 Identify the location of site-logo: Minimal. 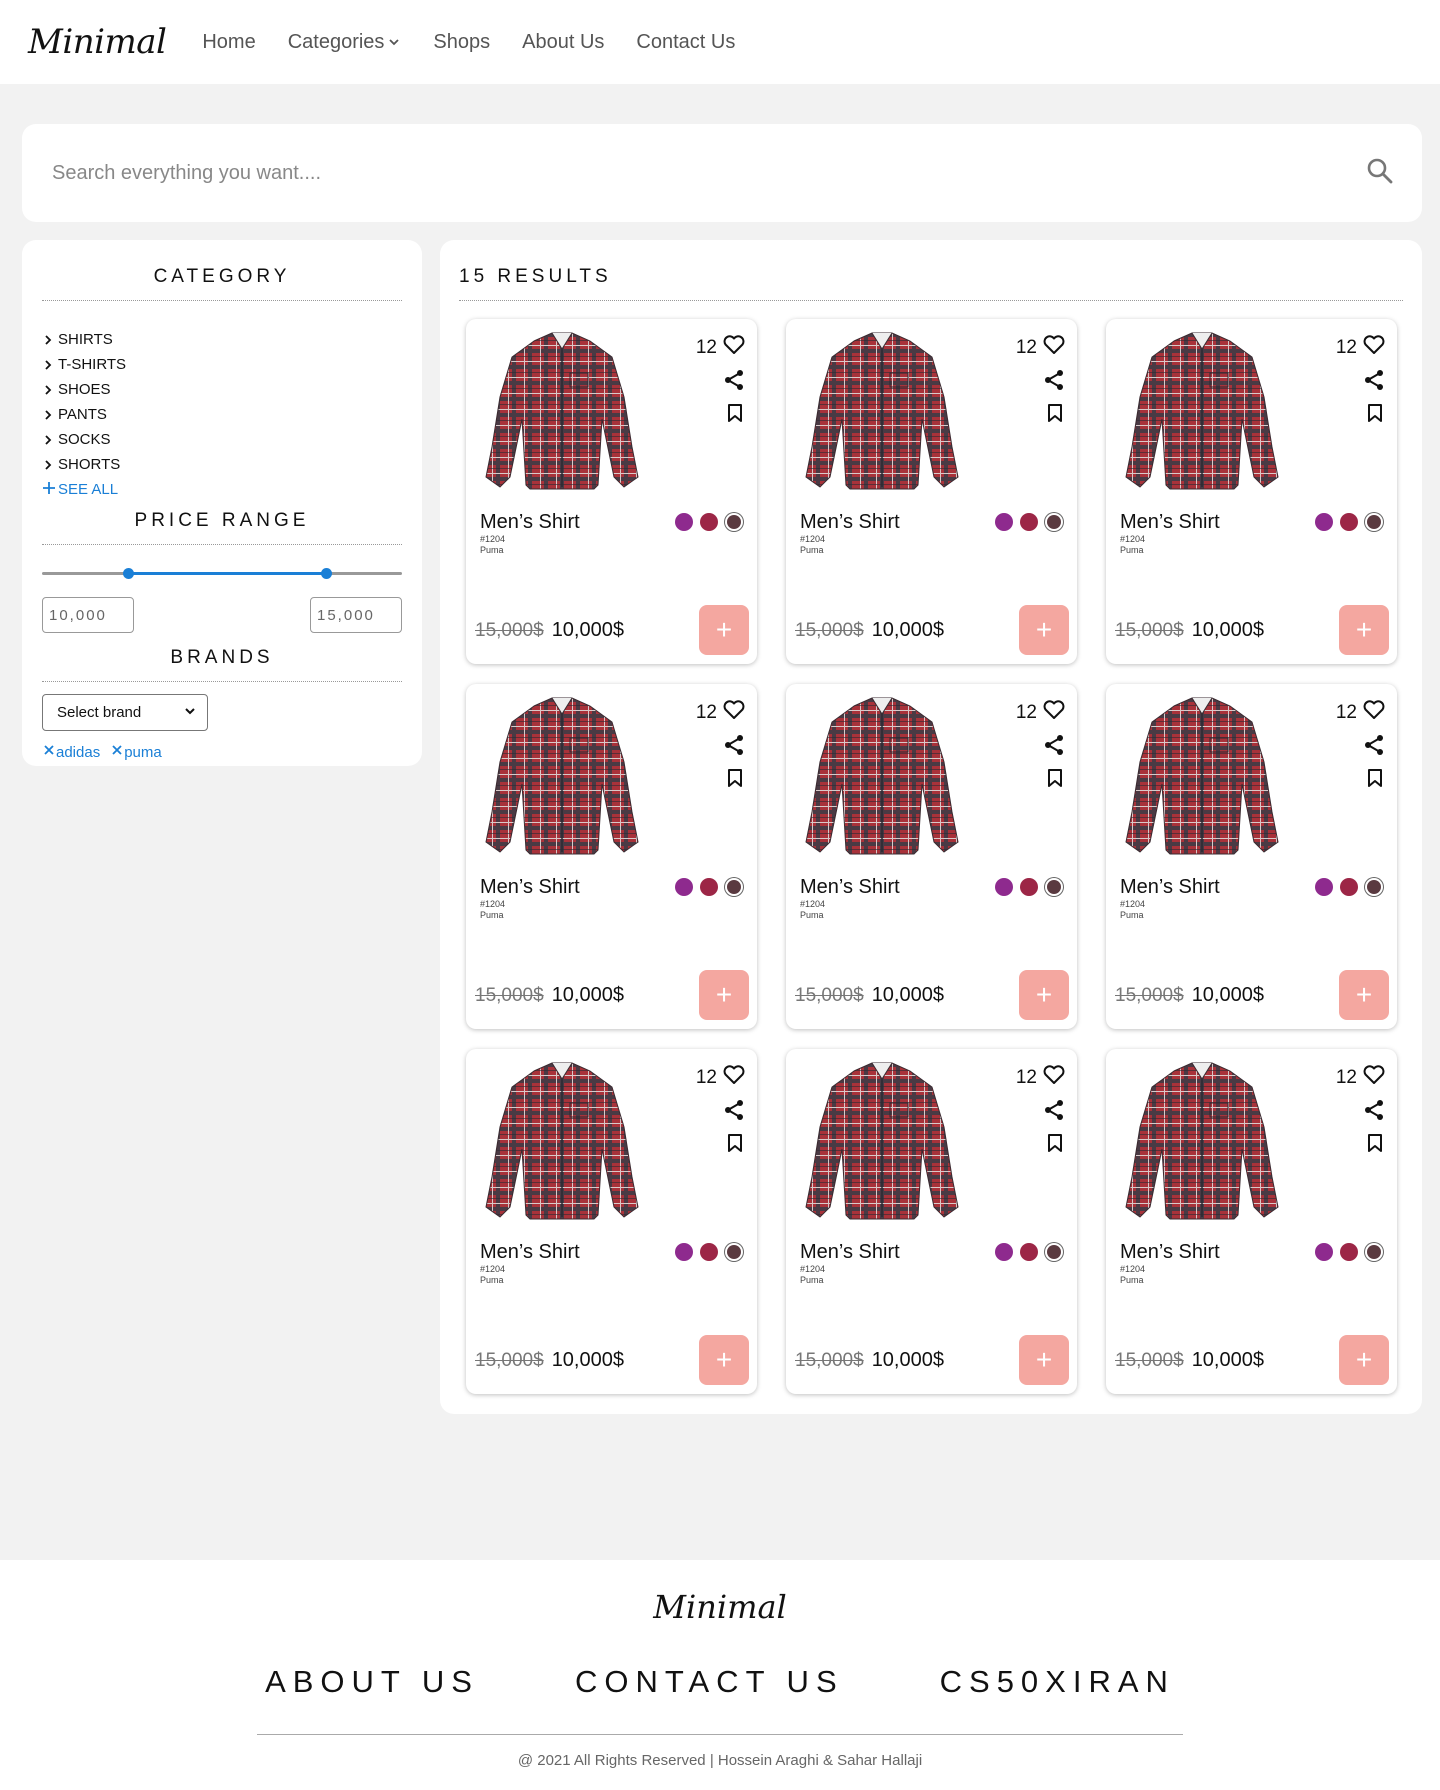
(97, 42).